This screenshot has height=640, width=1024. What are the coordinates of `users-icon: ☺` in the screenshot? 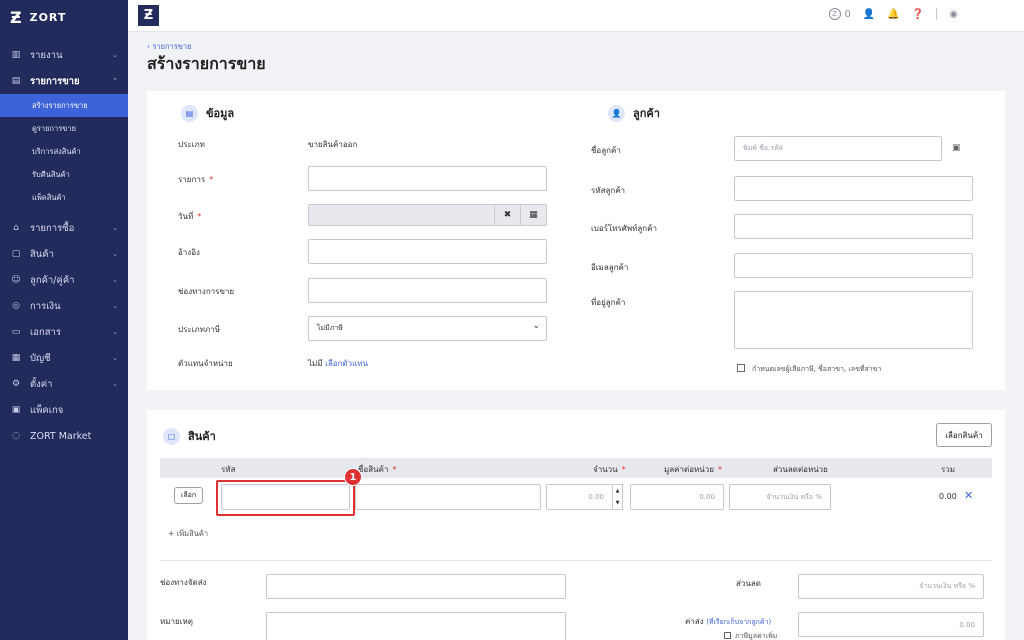 It's located at (16, 280).